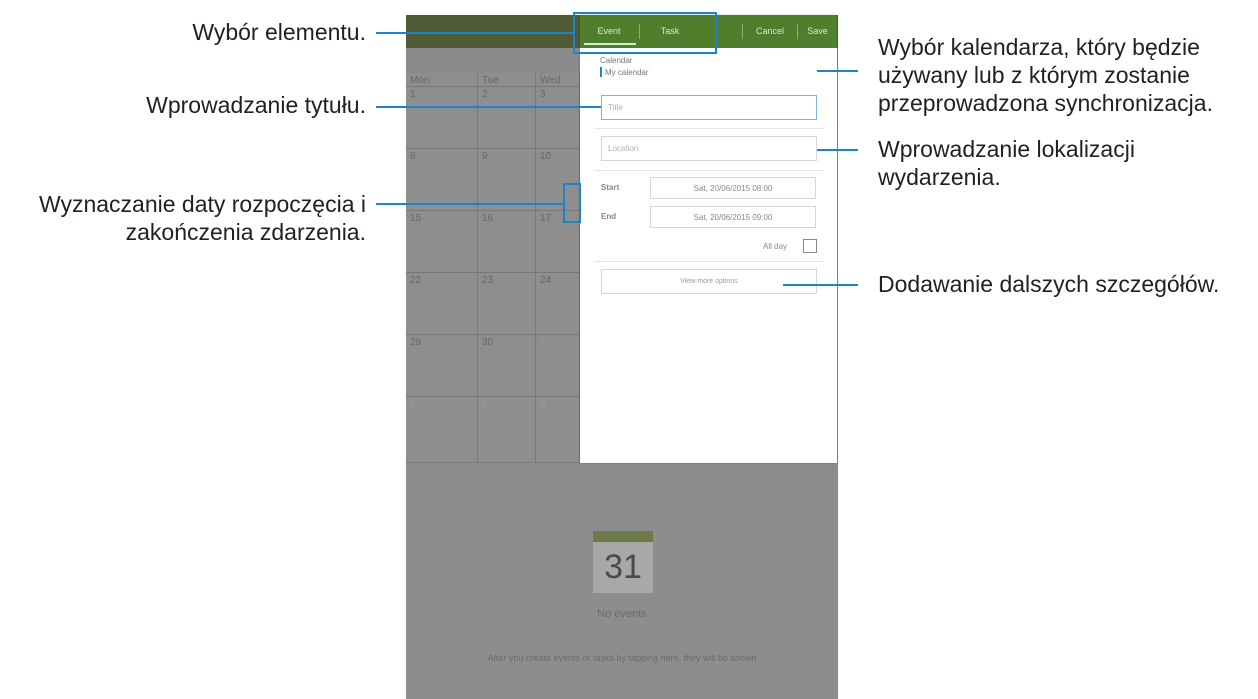 Image resolution: width=1258 pixels, height=699 pixels. I want to click on day-cell: 7, so click(507, 430).